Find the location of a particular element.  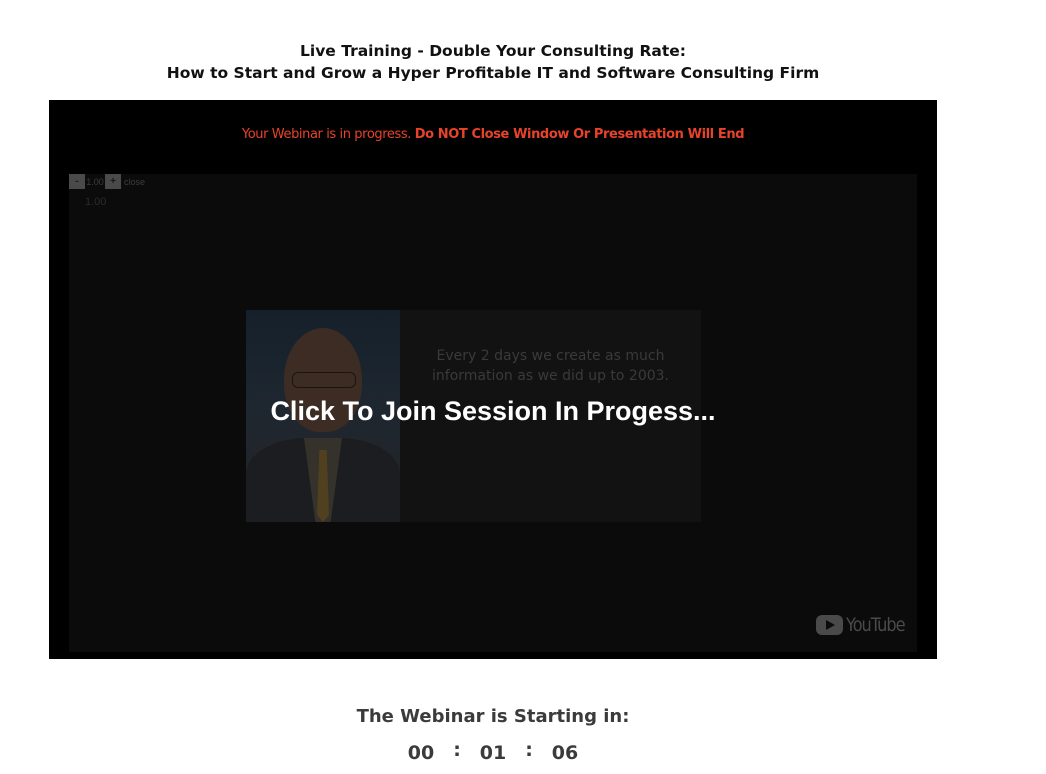

zoom-out-button: - is located at coordinates (77, 181).